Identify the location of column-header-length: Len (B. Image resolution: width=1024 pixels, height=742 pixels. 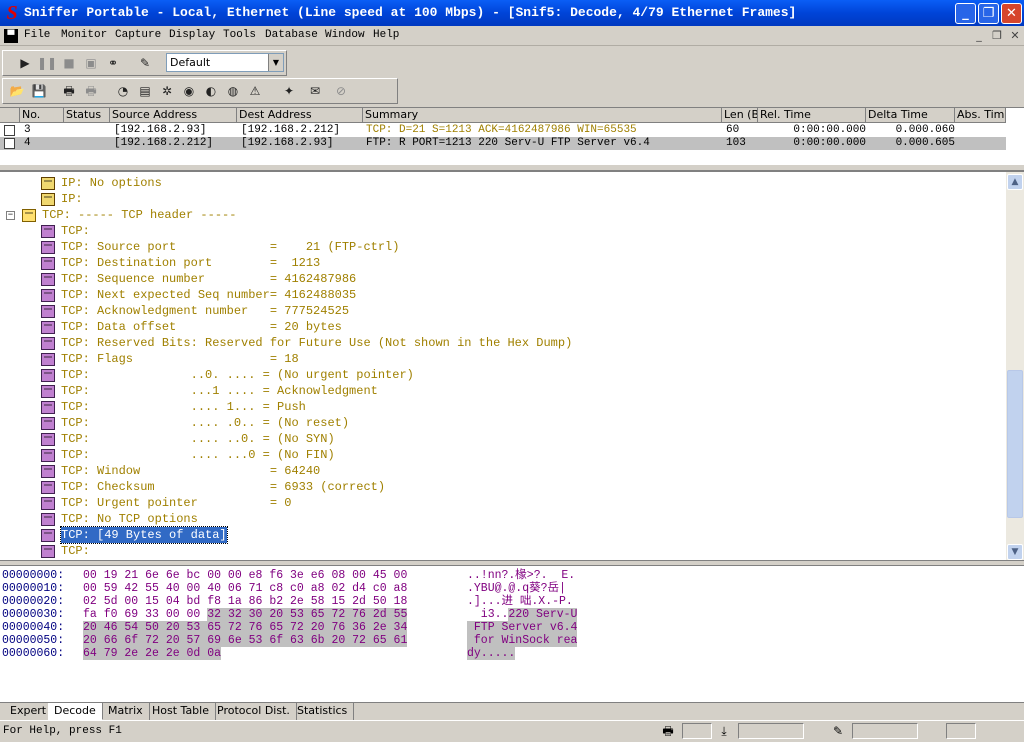
(740, 115).